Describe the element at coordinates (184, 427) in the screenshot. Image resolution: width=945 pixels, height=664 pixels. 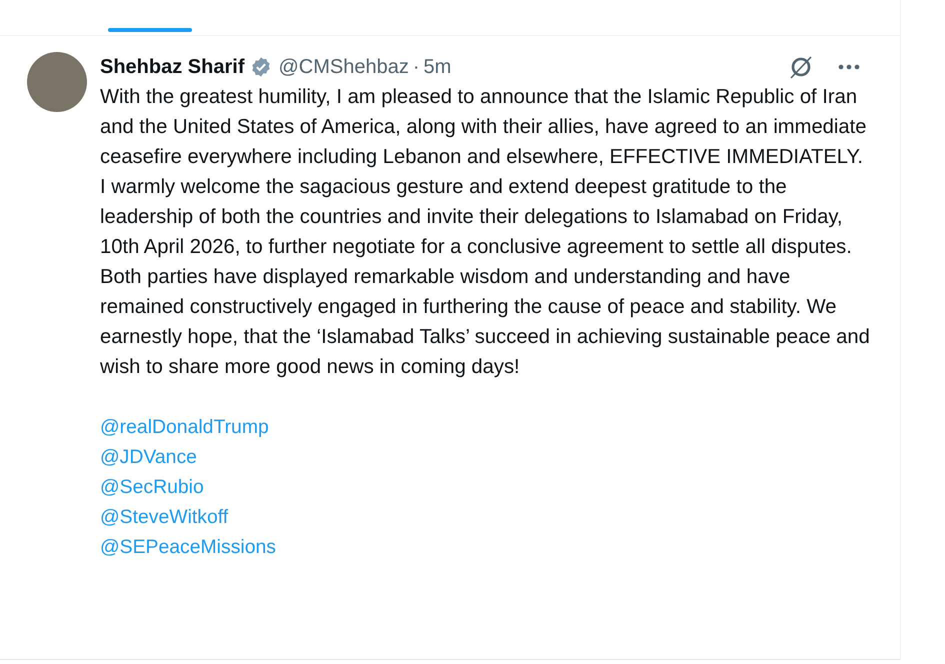
I see `mention-link: @realDonaldTrump` at that location.